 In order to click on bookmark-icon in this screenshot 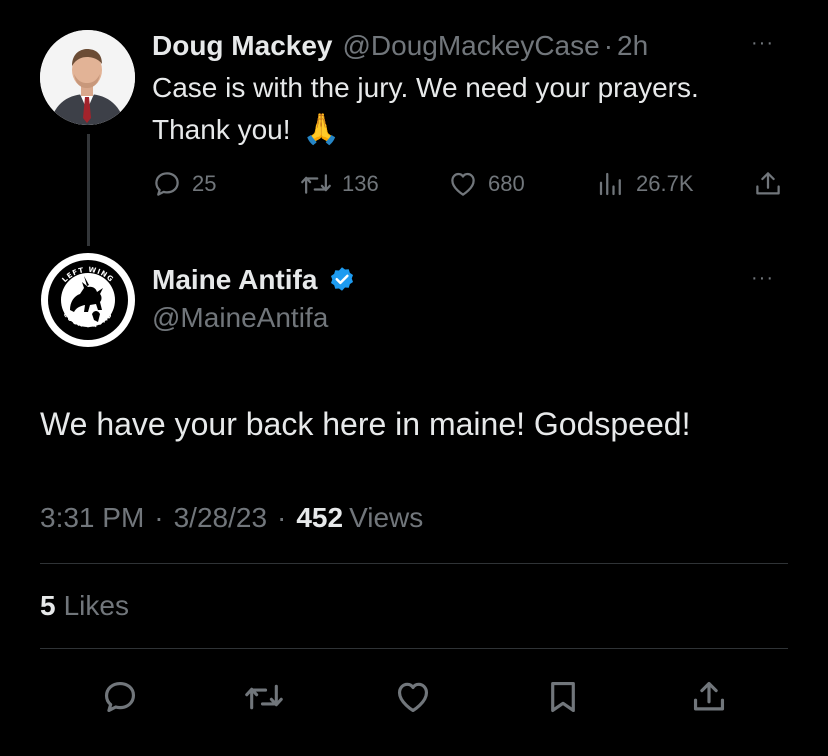, I will do `click(563, 697)`.